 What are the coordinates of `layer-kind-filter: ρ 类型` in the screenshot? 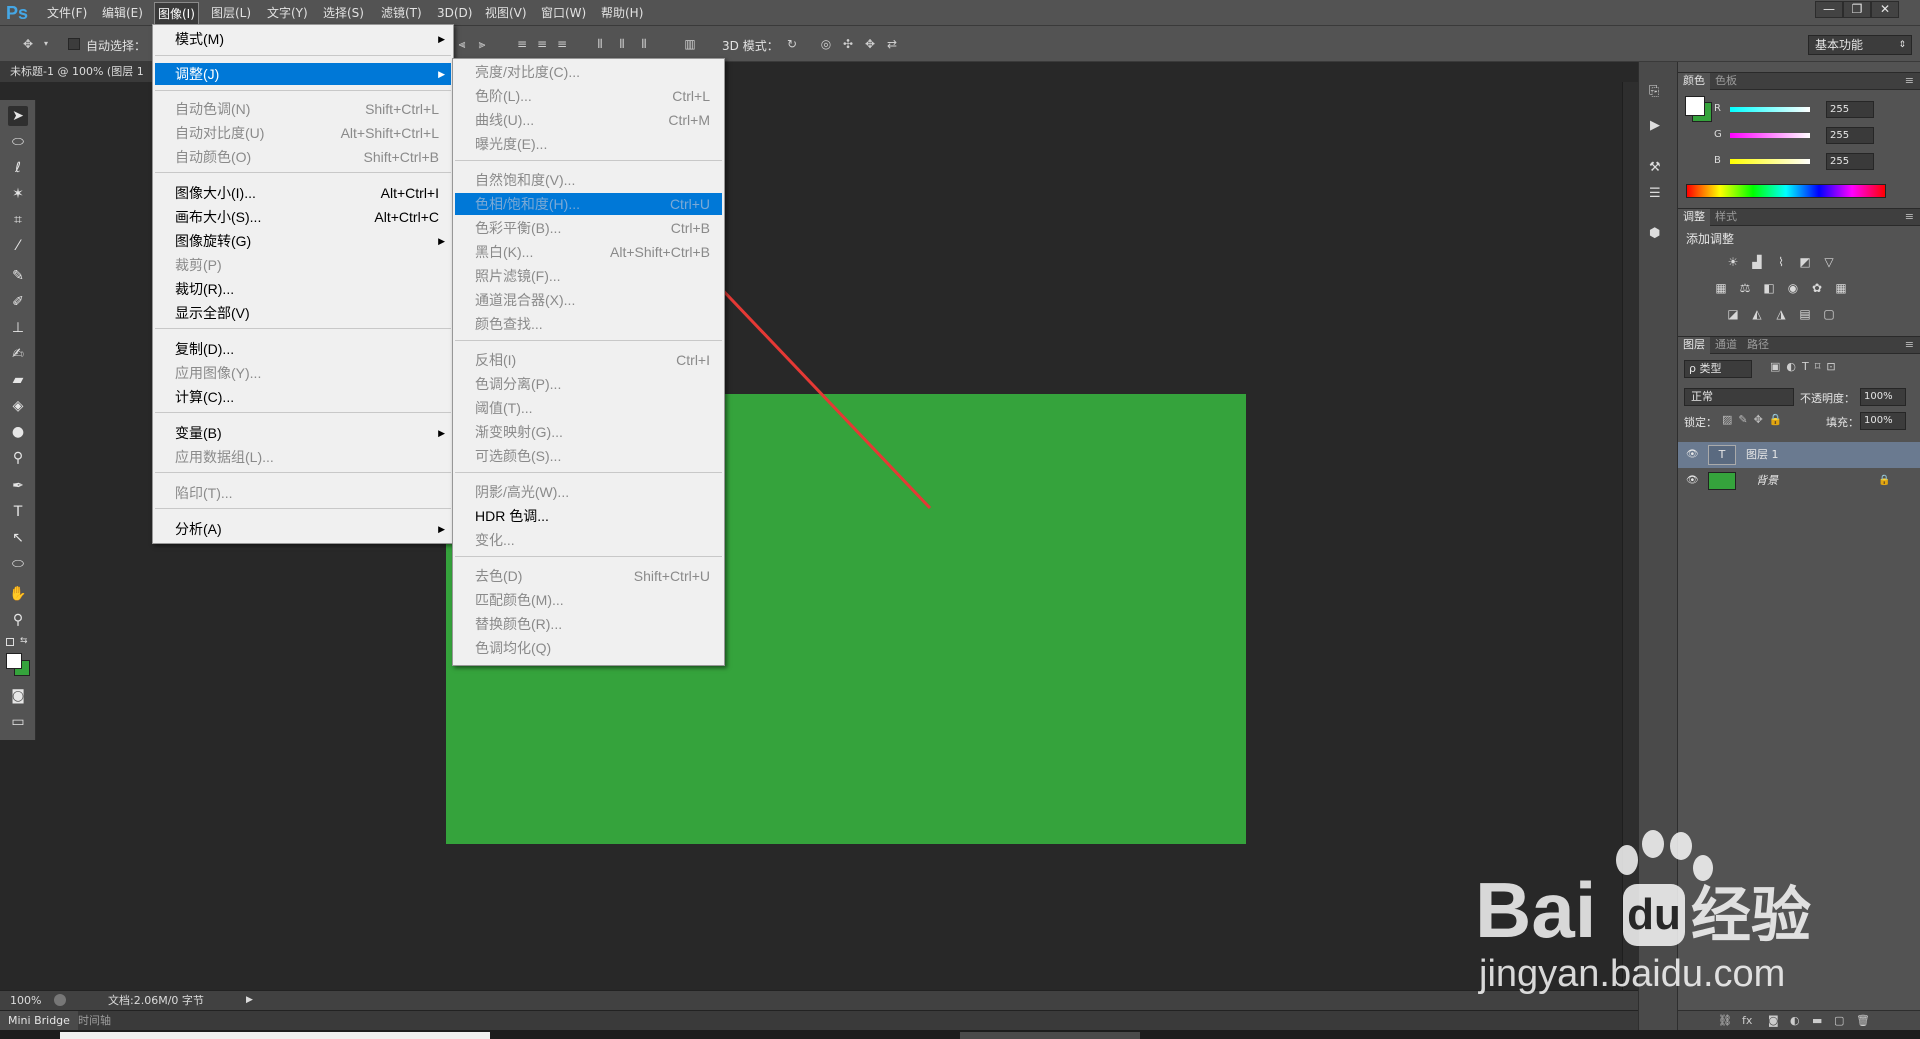 It's located at (1718, 369).